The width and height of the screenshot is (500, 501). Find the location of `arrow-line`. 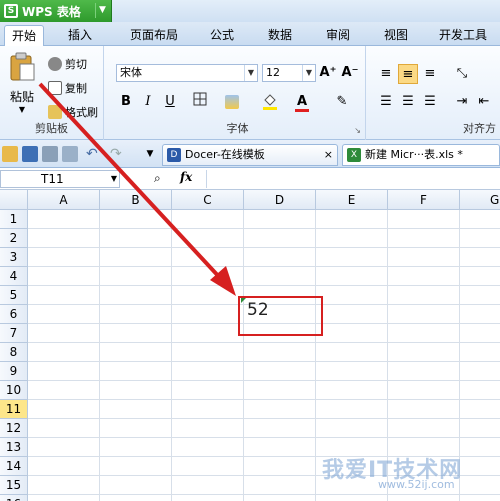

arrow-line is located at coordinates (131, 182).